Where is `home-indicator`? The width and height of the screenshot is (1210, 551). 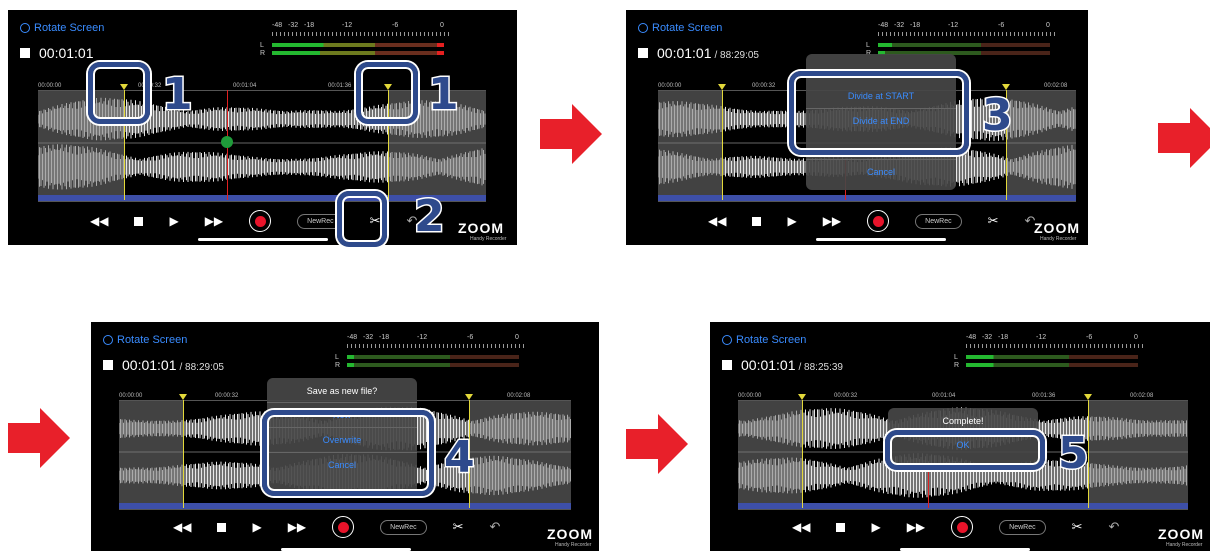
home-indicator is located at coordinates (263, 239).